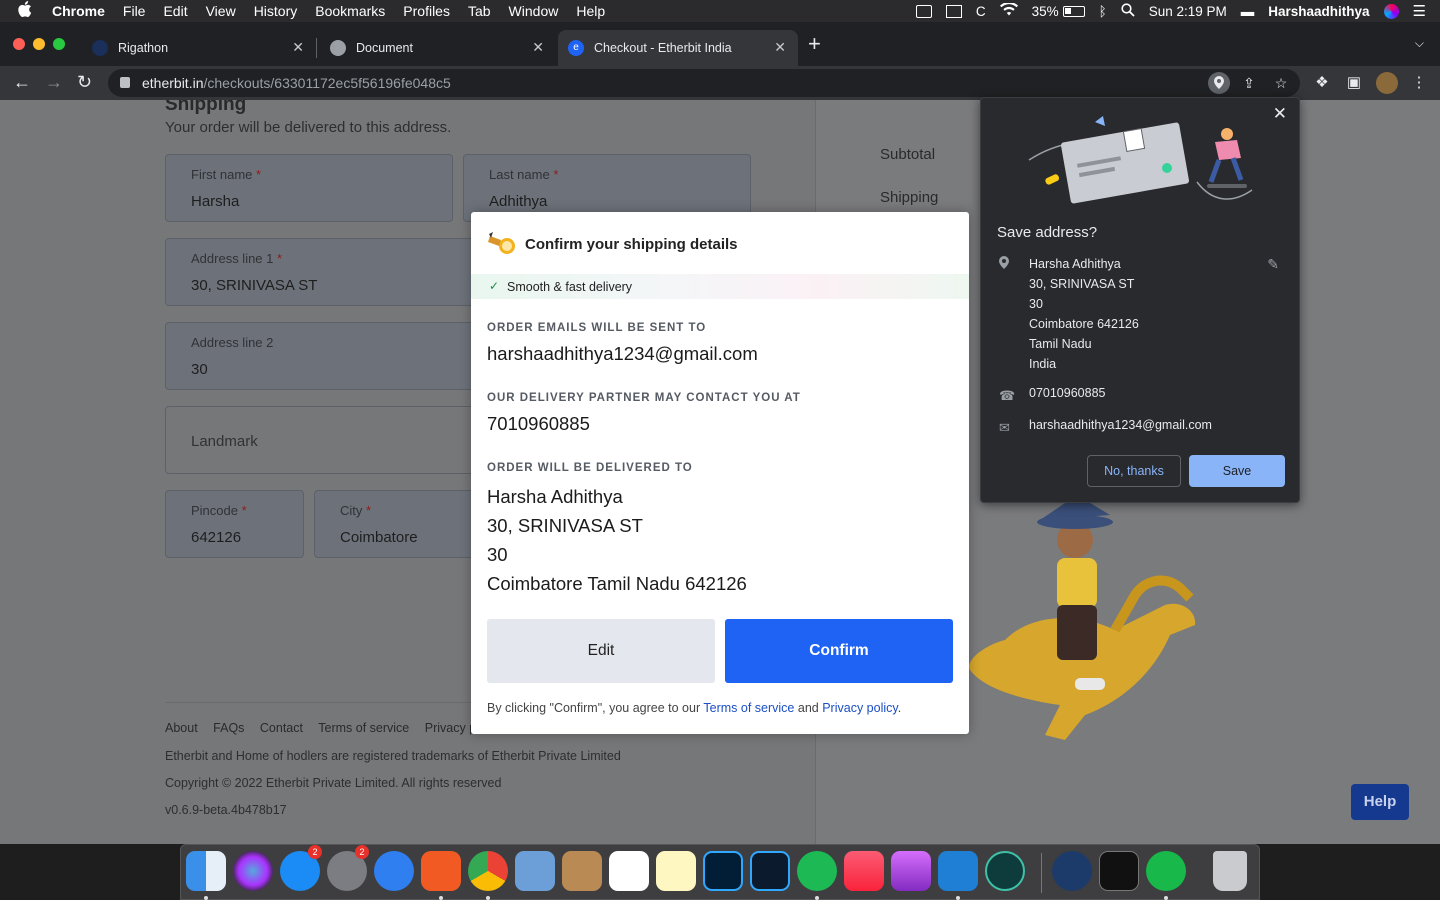 This screenshot has width=1440, height=900. What do you see at coordinates (1073, 11) in the screenshot?
I see `battery-icon` at bounding box center [1073, 11].